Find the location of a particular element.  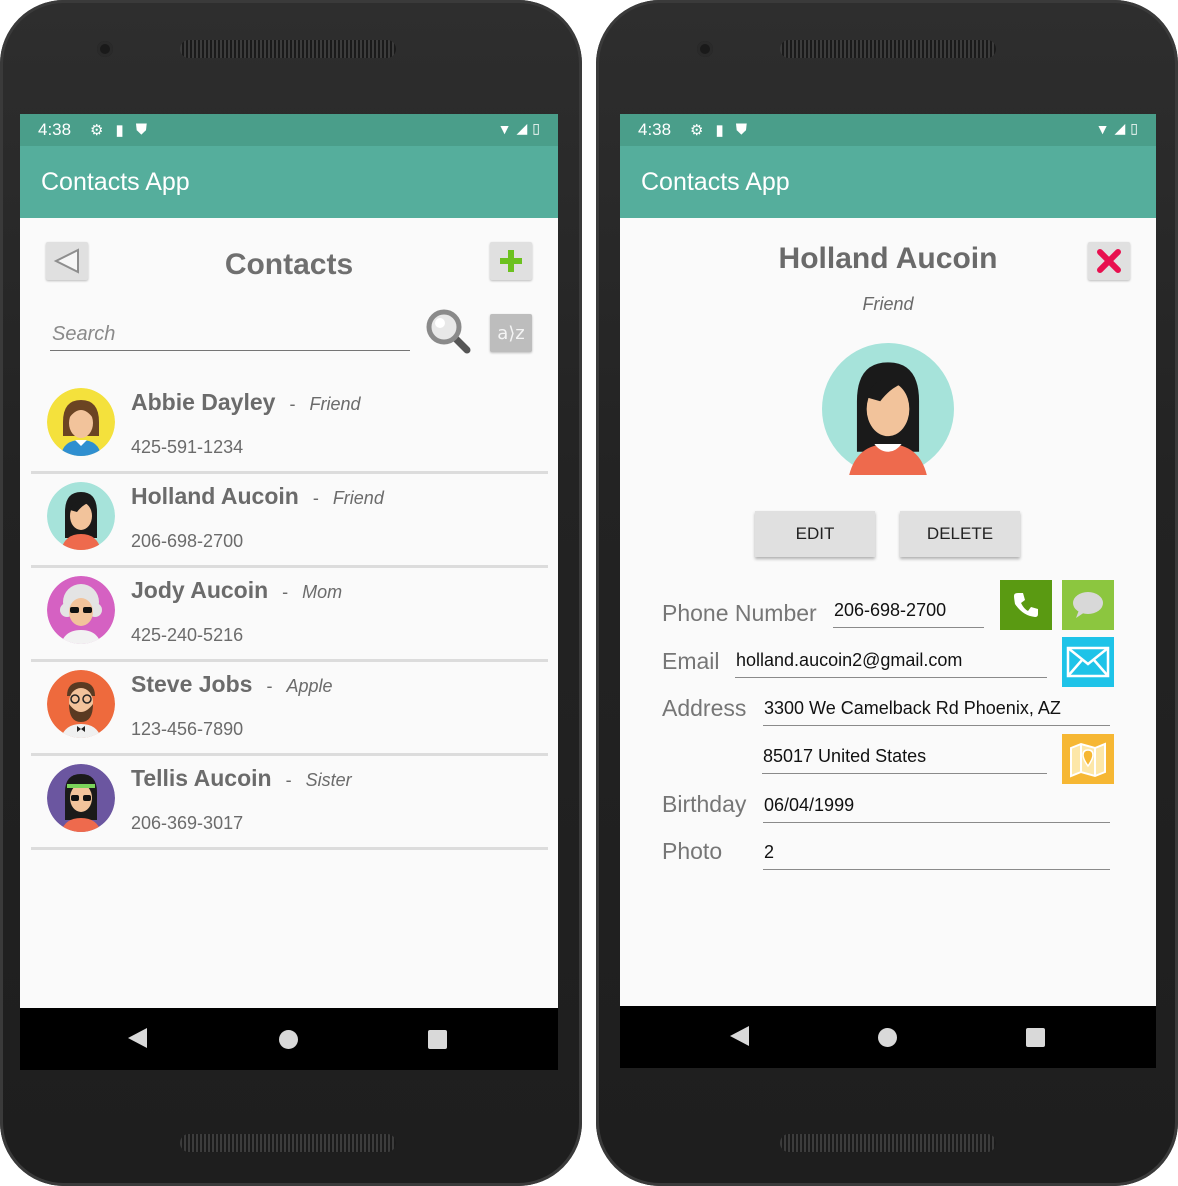

contact-name: Holland Aucoin is located at coordinates (215, 496).